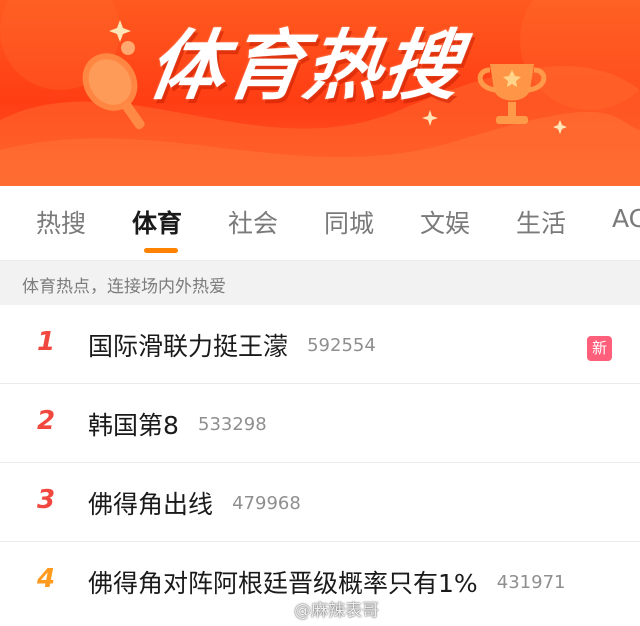 The width and height of the screenshot is (640, 626). I want to click on item-heat-count: 479968, so click(266, 503).